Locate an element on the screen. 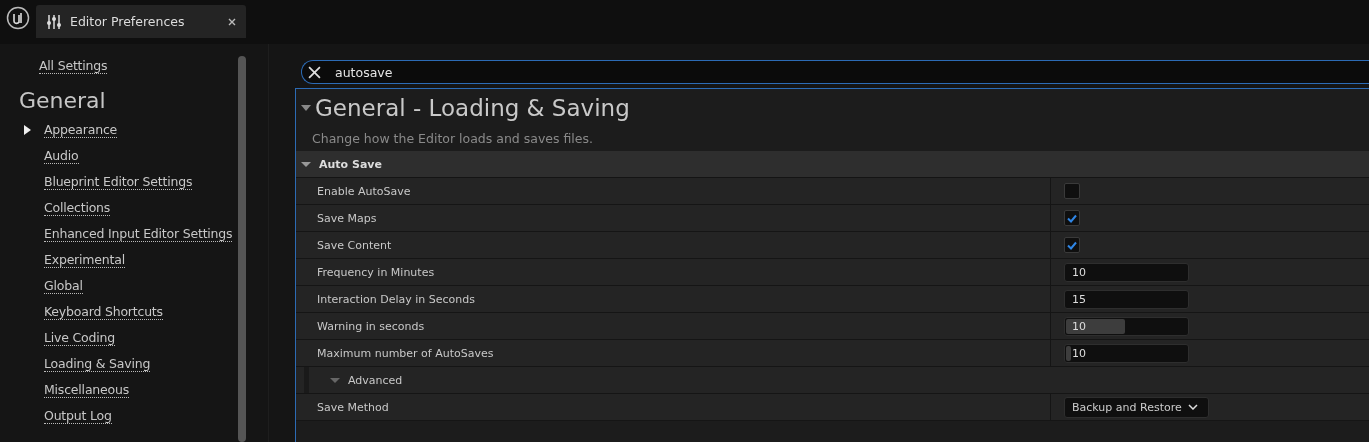  sidebar-item: Appearance is located at coordinates (81, 130).